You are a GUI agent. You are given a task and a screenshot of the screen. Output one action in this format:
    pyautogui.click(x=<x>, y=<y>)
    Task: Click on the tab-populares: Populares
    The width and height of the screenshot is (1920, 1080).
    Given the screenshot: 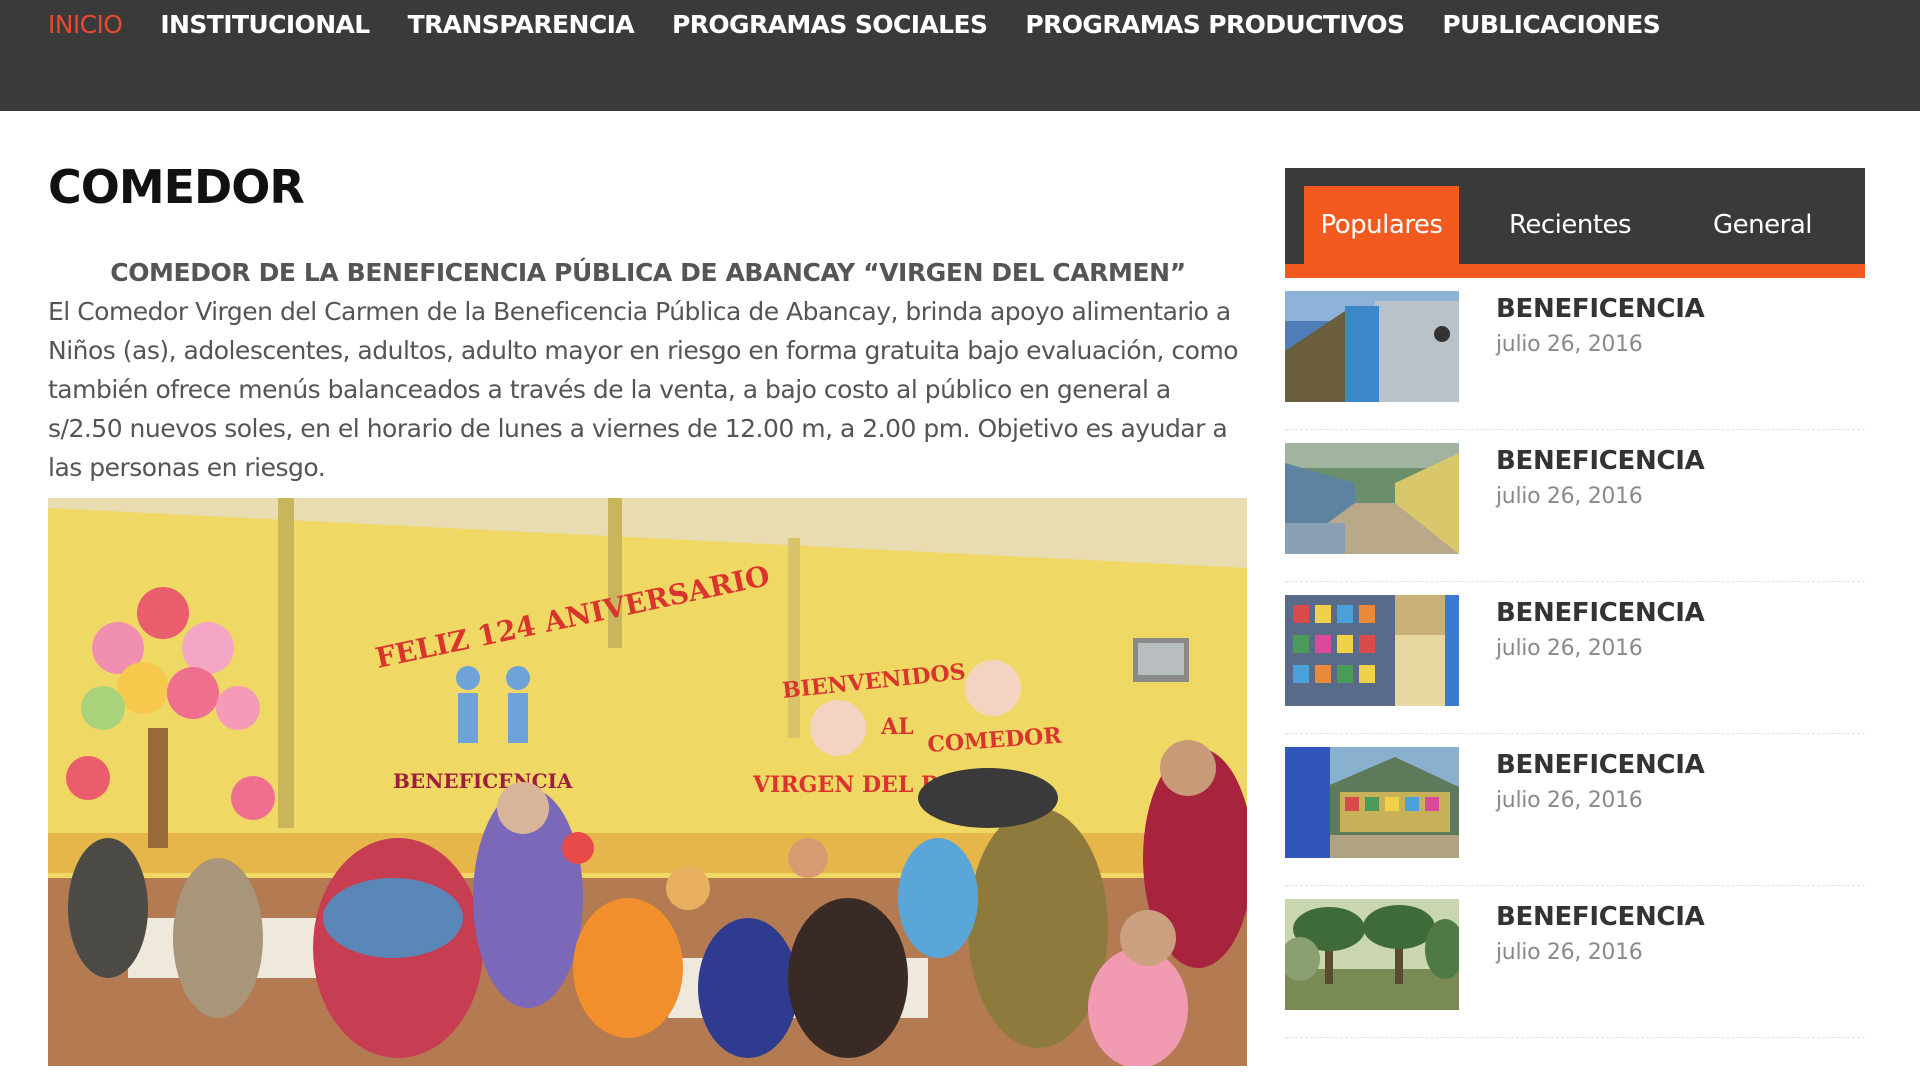 What is the action you would take?
    pyautogui.click(x=1381, y=225)
    